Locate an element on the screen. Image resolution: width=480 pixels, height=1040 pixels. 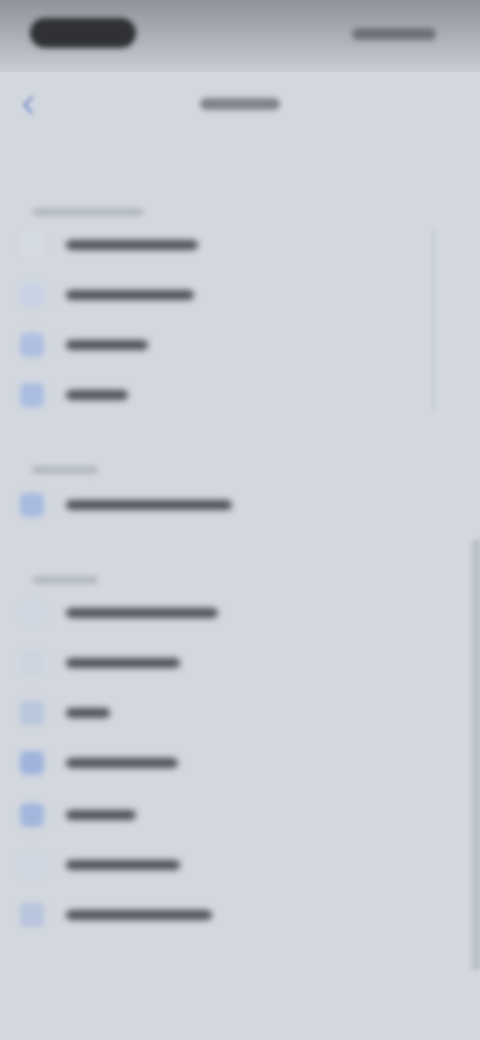
panel-shadow is located at coordinates (474, 755).